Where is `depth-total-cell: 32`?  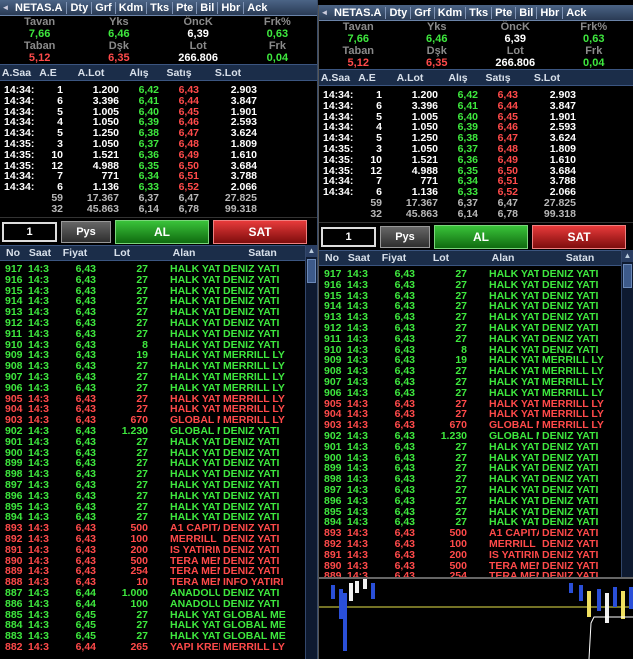 depth-total-cell: 32 is located at coordinates (57, 208).